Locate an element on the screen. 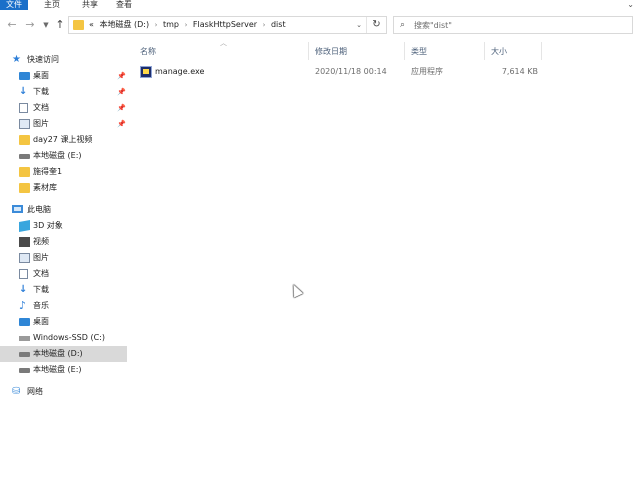 The height and width of the screenshot is (479, 640). breadcrumb-flaskhttpserver: FlaskHttpServer is located at coordinates (225, 24).